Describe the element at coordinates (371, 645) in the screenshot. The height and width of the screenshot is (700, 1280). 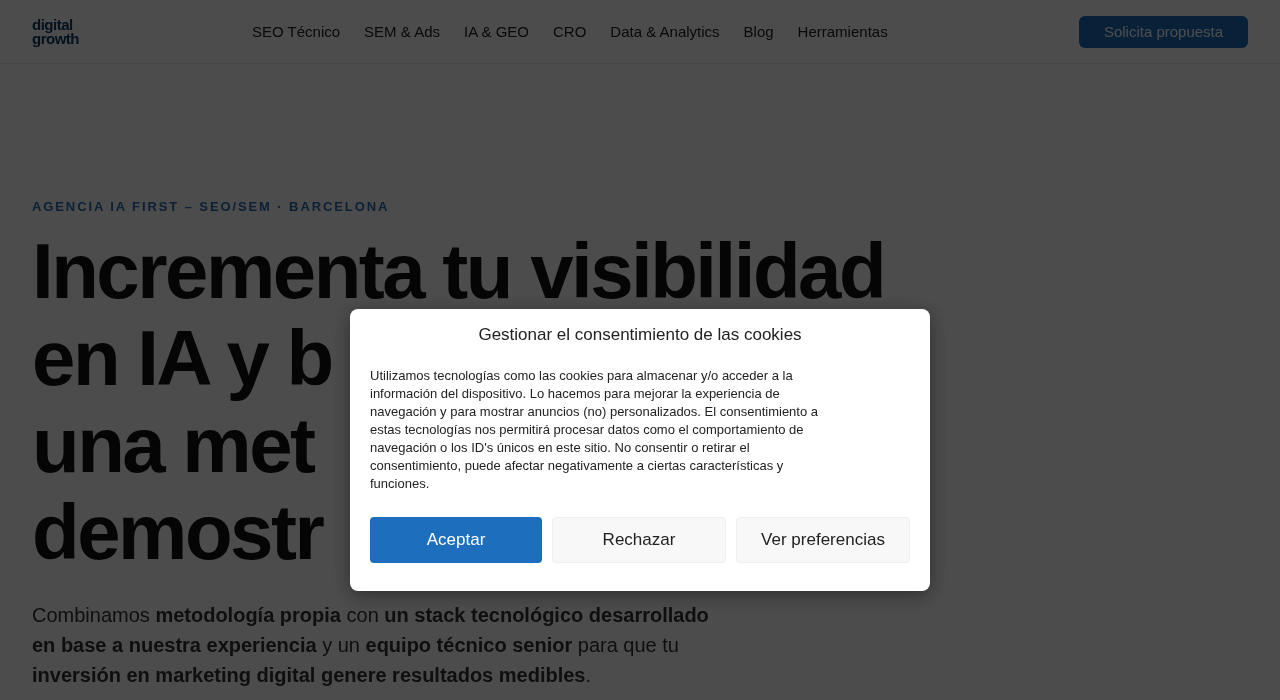
I see `hero-paragraph: Combinamos metodología propia con un stack tecnológico desarrollado en base a nuestra experiencia y un equipo técnico senior para que tu inversión en marketing digital genere resultados medibles.` at that location.